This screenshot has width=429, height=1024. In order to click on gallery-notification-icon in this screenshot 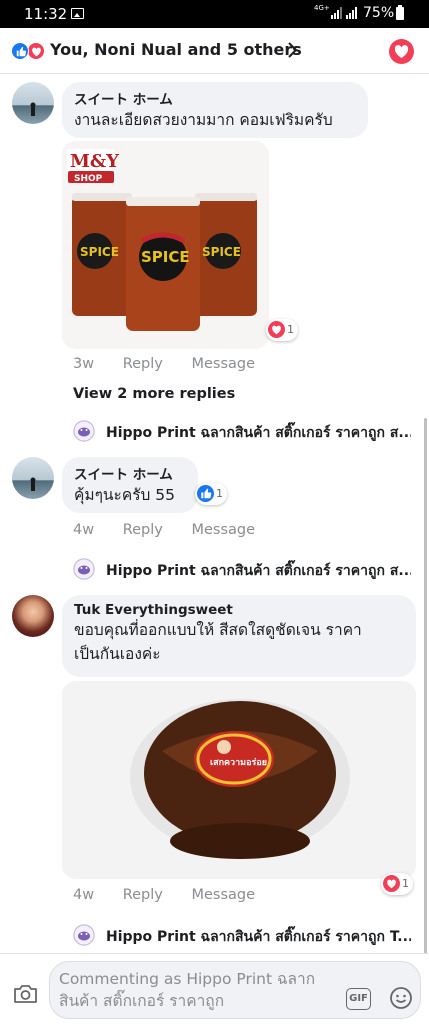, I will do `click(77, 13)`.